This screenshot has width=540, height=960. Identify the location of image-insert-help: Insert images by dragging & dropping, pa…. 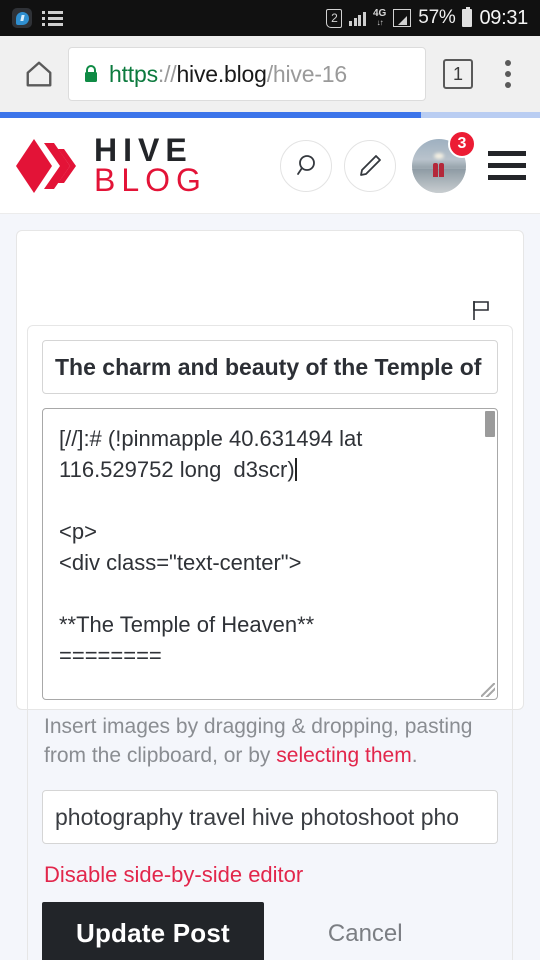
(270, 743).